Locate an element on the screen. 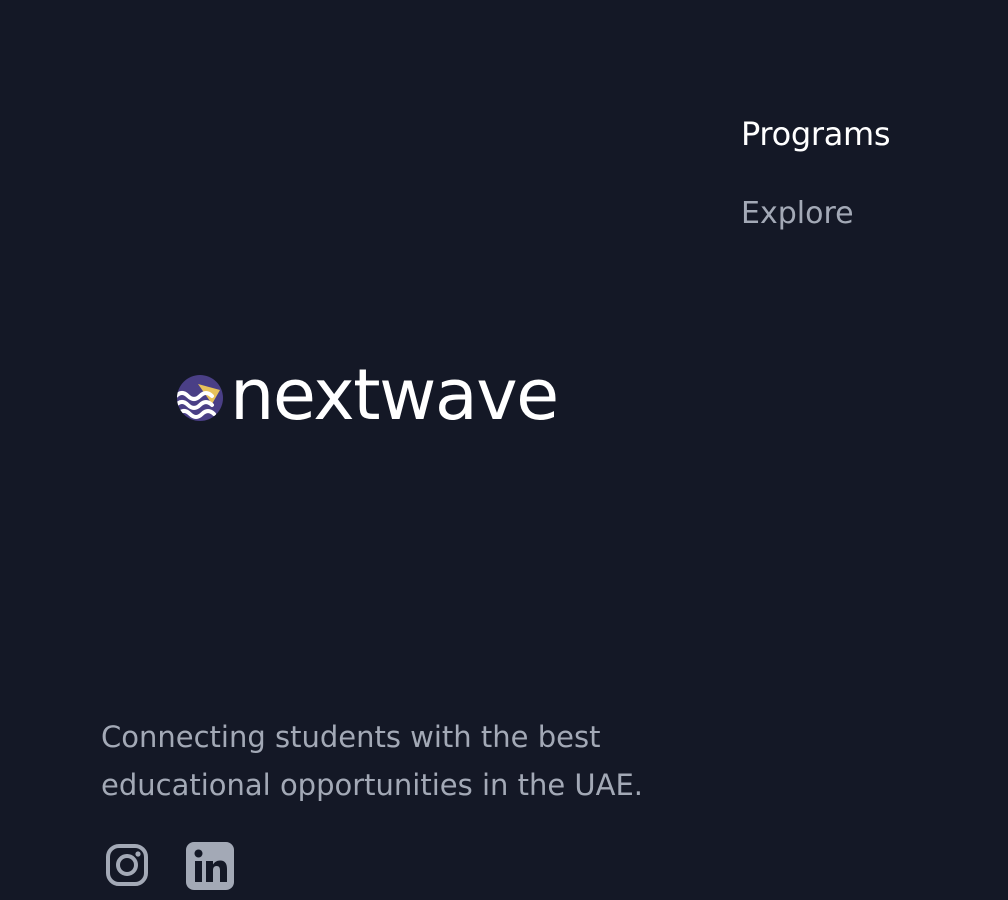 Image resolution: width=1008 pixels, height=900 pixels. brand-logo: nextwave is located at coordinates (367, 395).